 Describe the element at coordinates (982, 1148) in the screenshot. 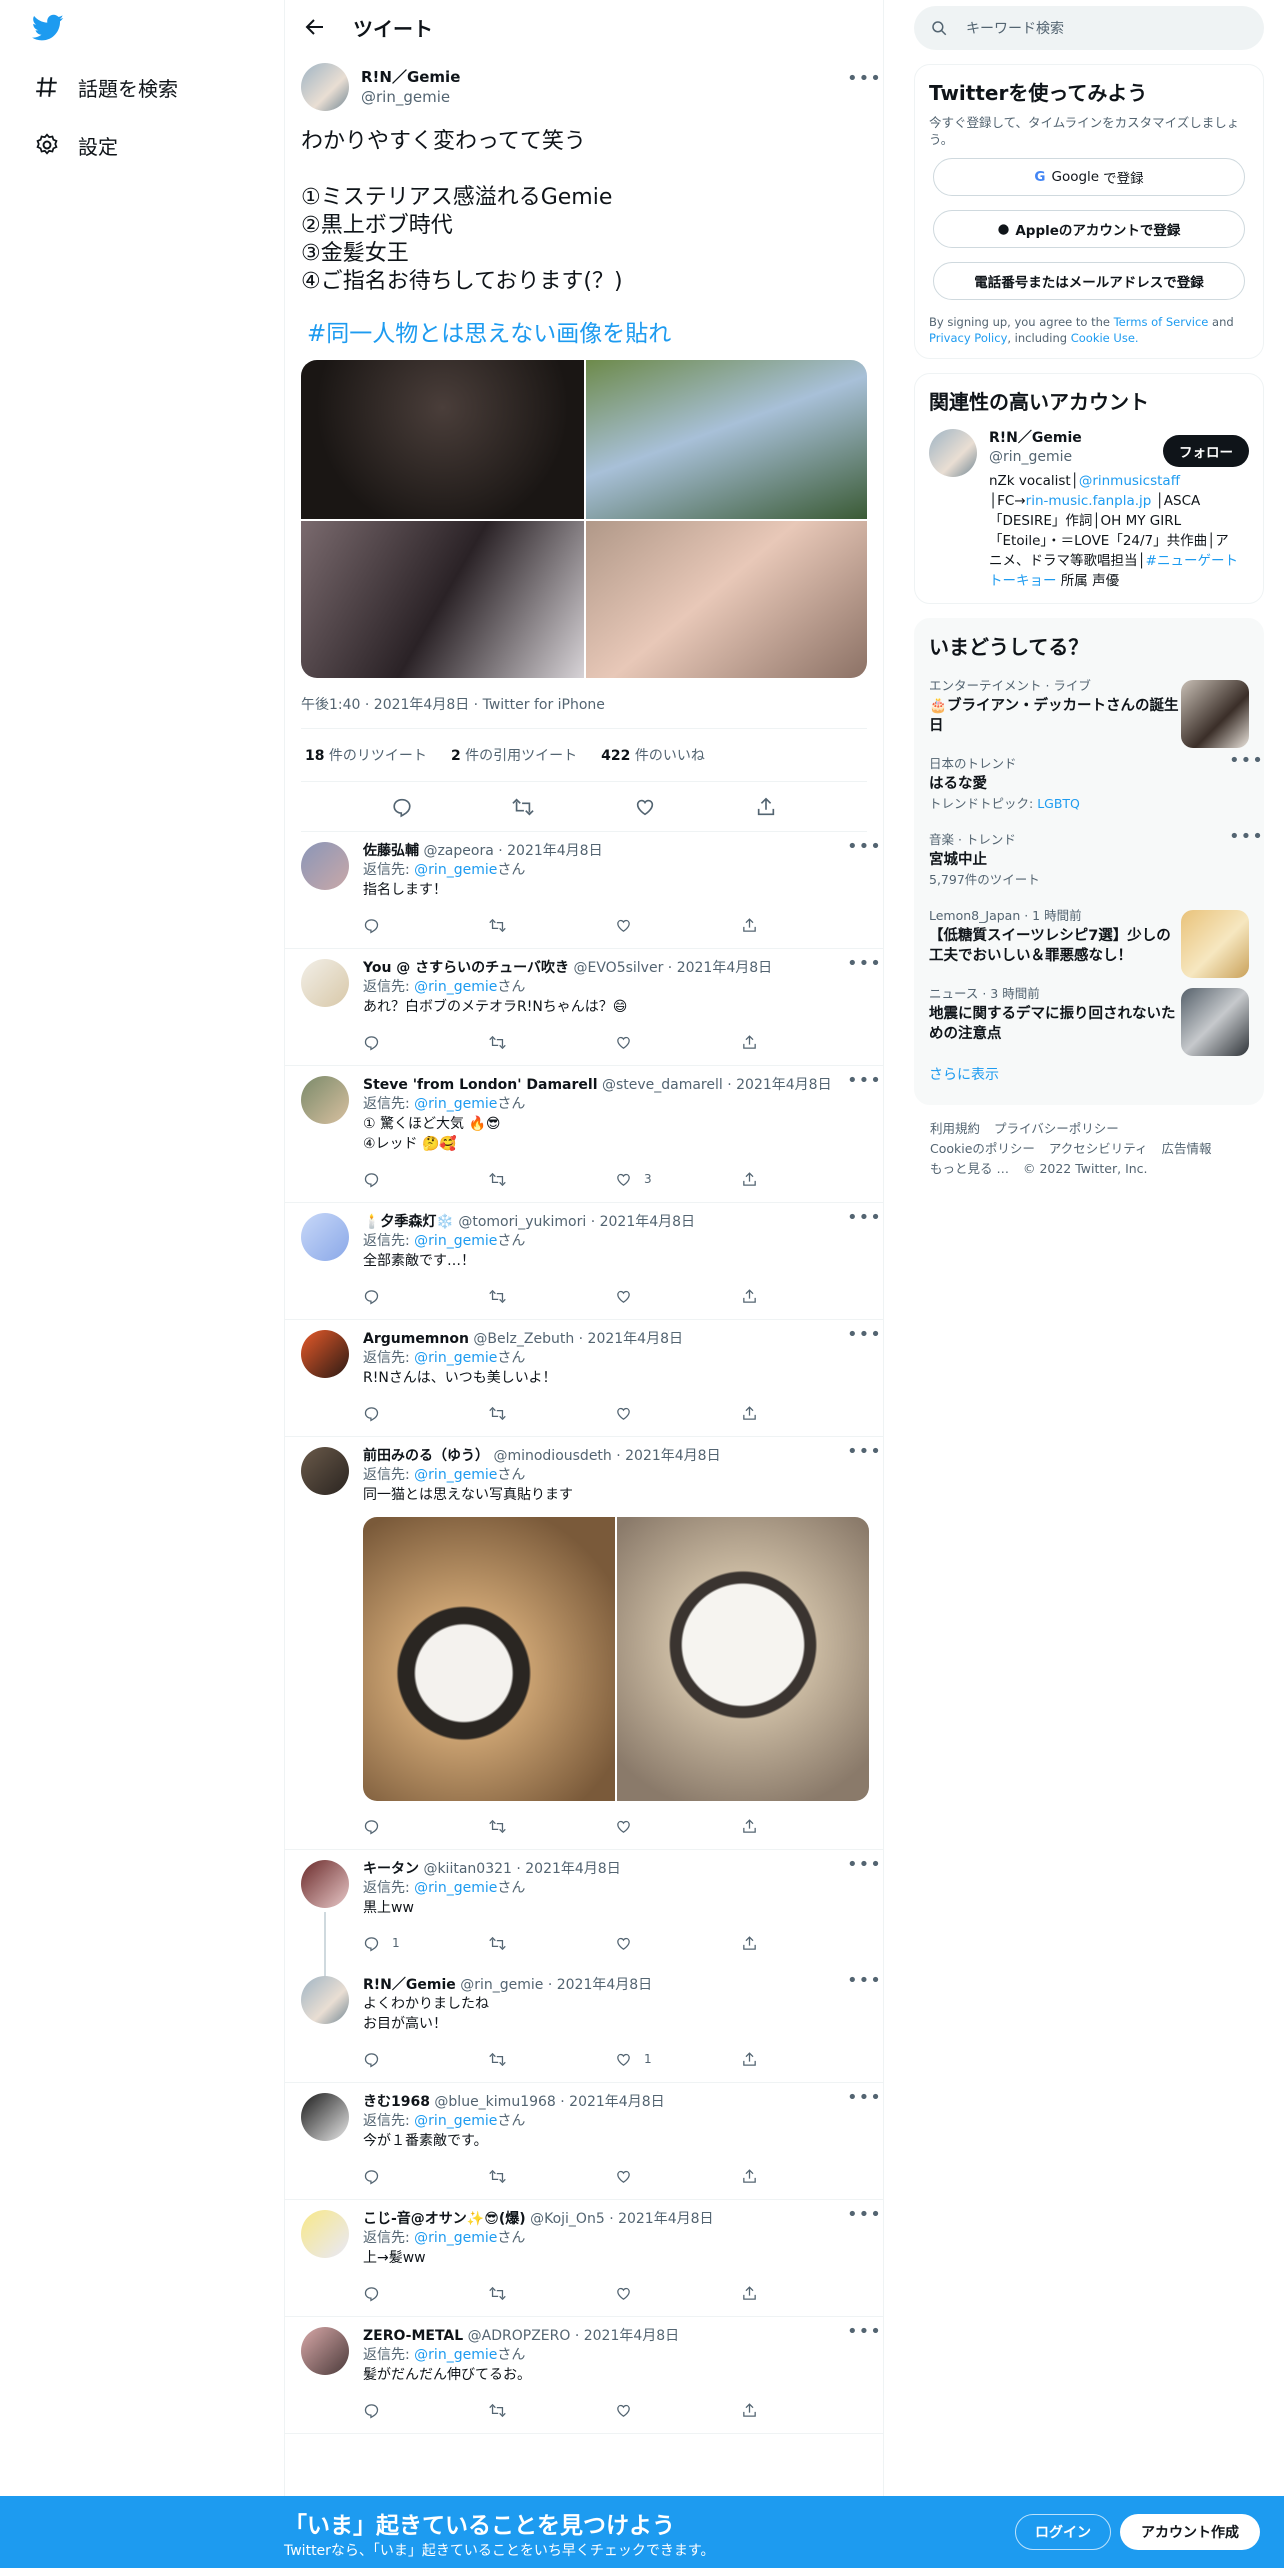

I see `footer-link: Cookieのポリシー` at that location.